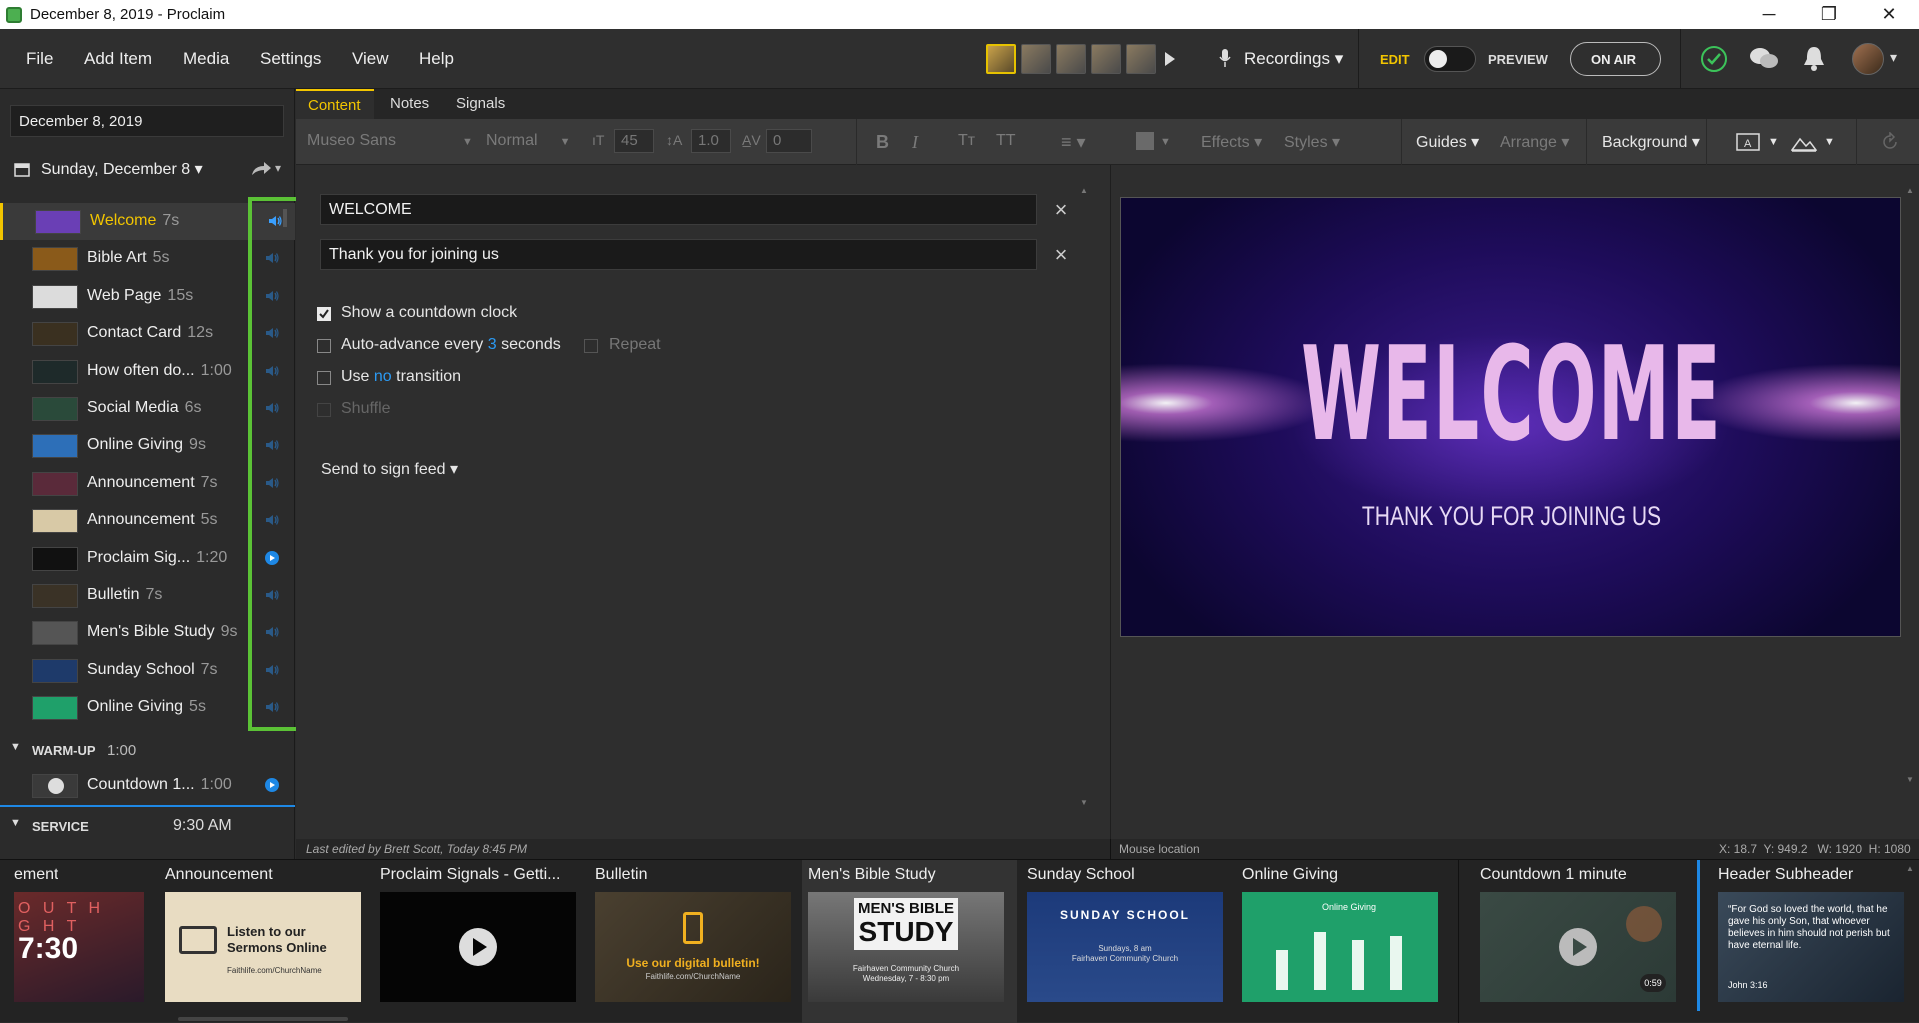 This screenshot has width=1919, height=1023. I want to click on menu-view: View, so click(370, 59).